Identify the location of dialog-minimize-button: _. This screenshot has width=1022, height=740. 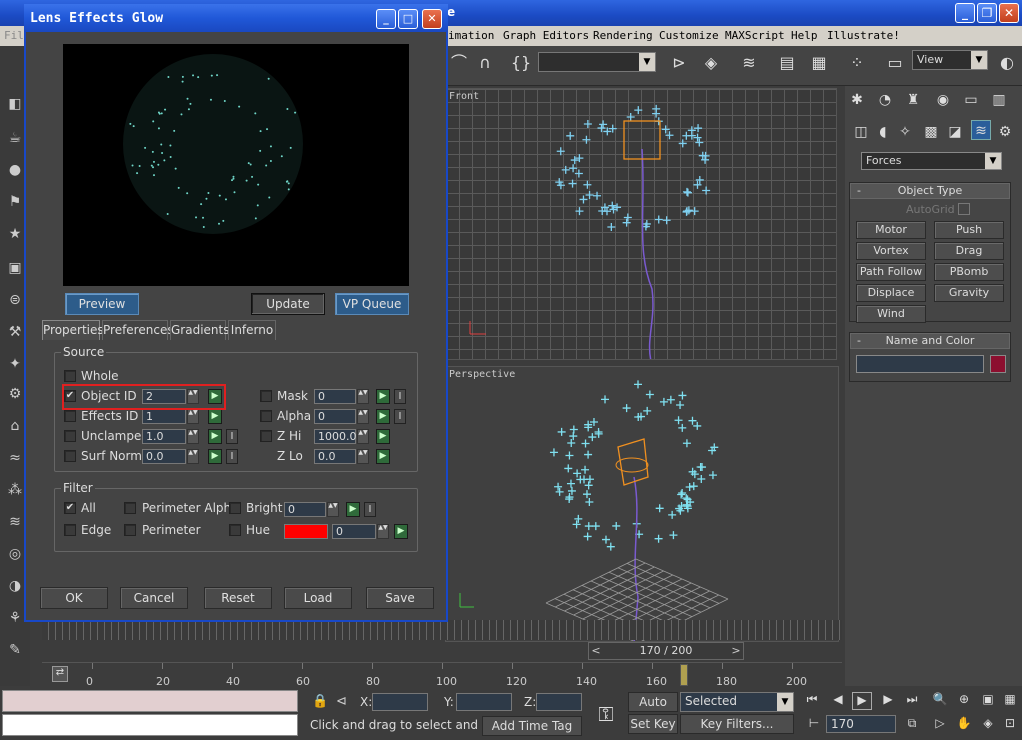
(386, 19).